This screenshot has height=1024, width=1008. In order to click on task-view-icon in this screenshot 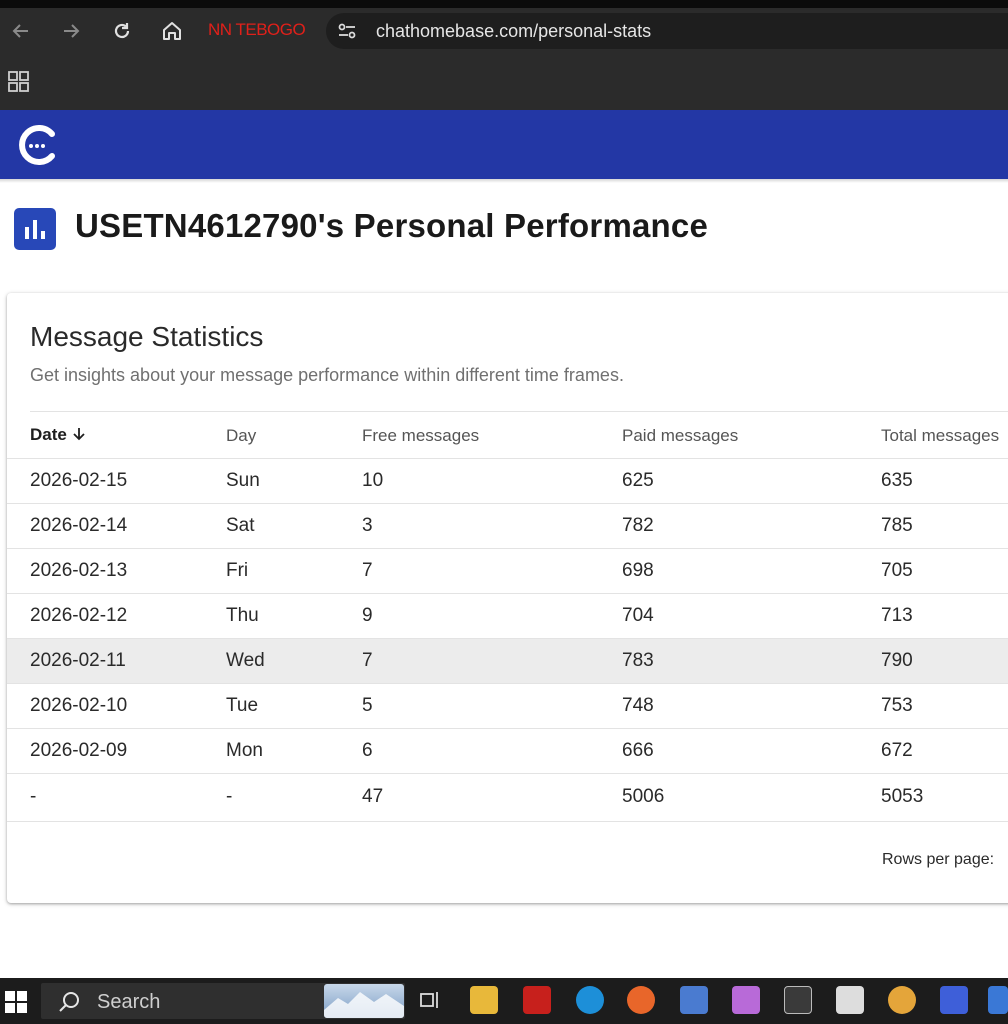, I will do `click(430, 1000)`.